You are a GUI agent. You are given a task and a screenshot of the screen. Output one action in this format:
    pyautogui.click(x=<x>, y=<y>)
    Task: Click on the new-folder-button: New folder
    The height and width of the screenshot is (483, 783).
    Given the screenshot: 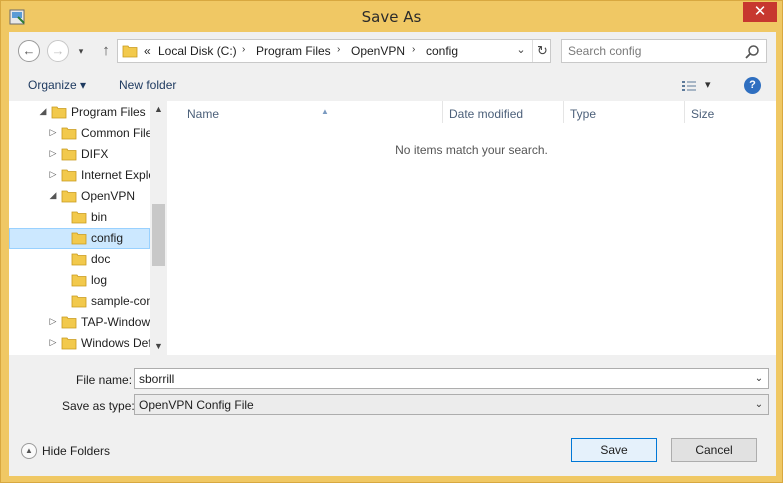 What is the action you would take?
    pyautogui.click(x=147, y=85)
    